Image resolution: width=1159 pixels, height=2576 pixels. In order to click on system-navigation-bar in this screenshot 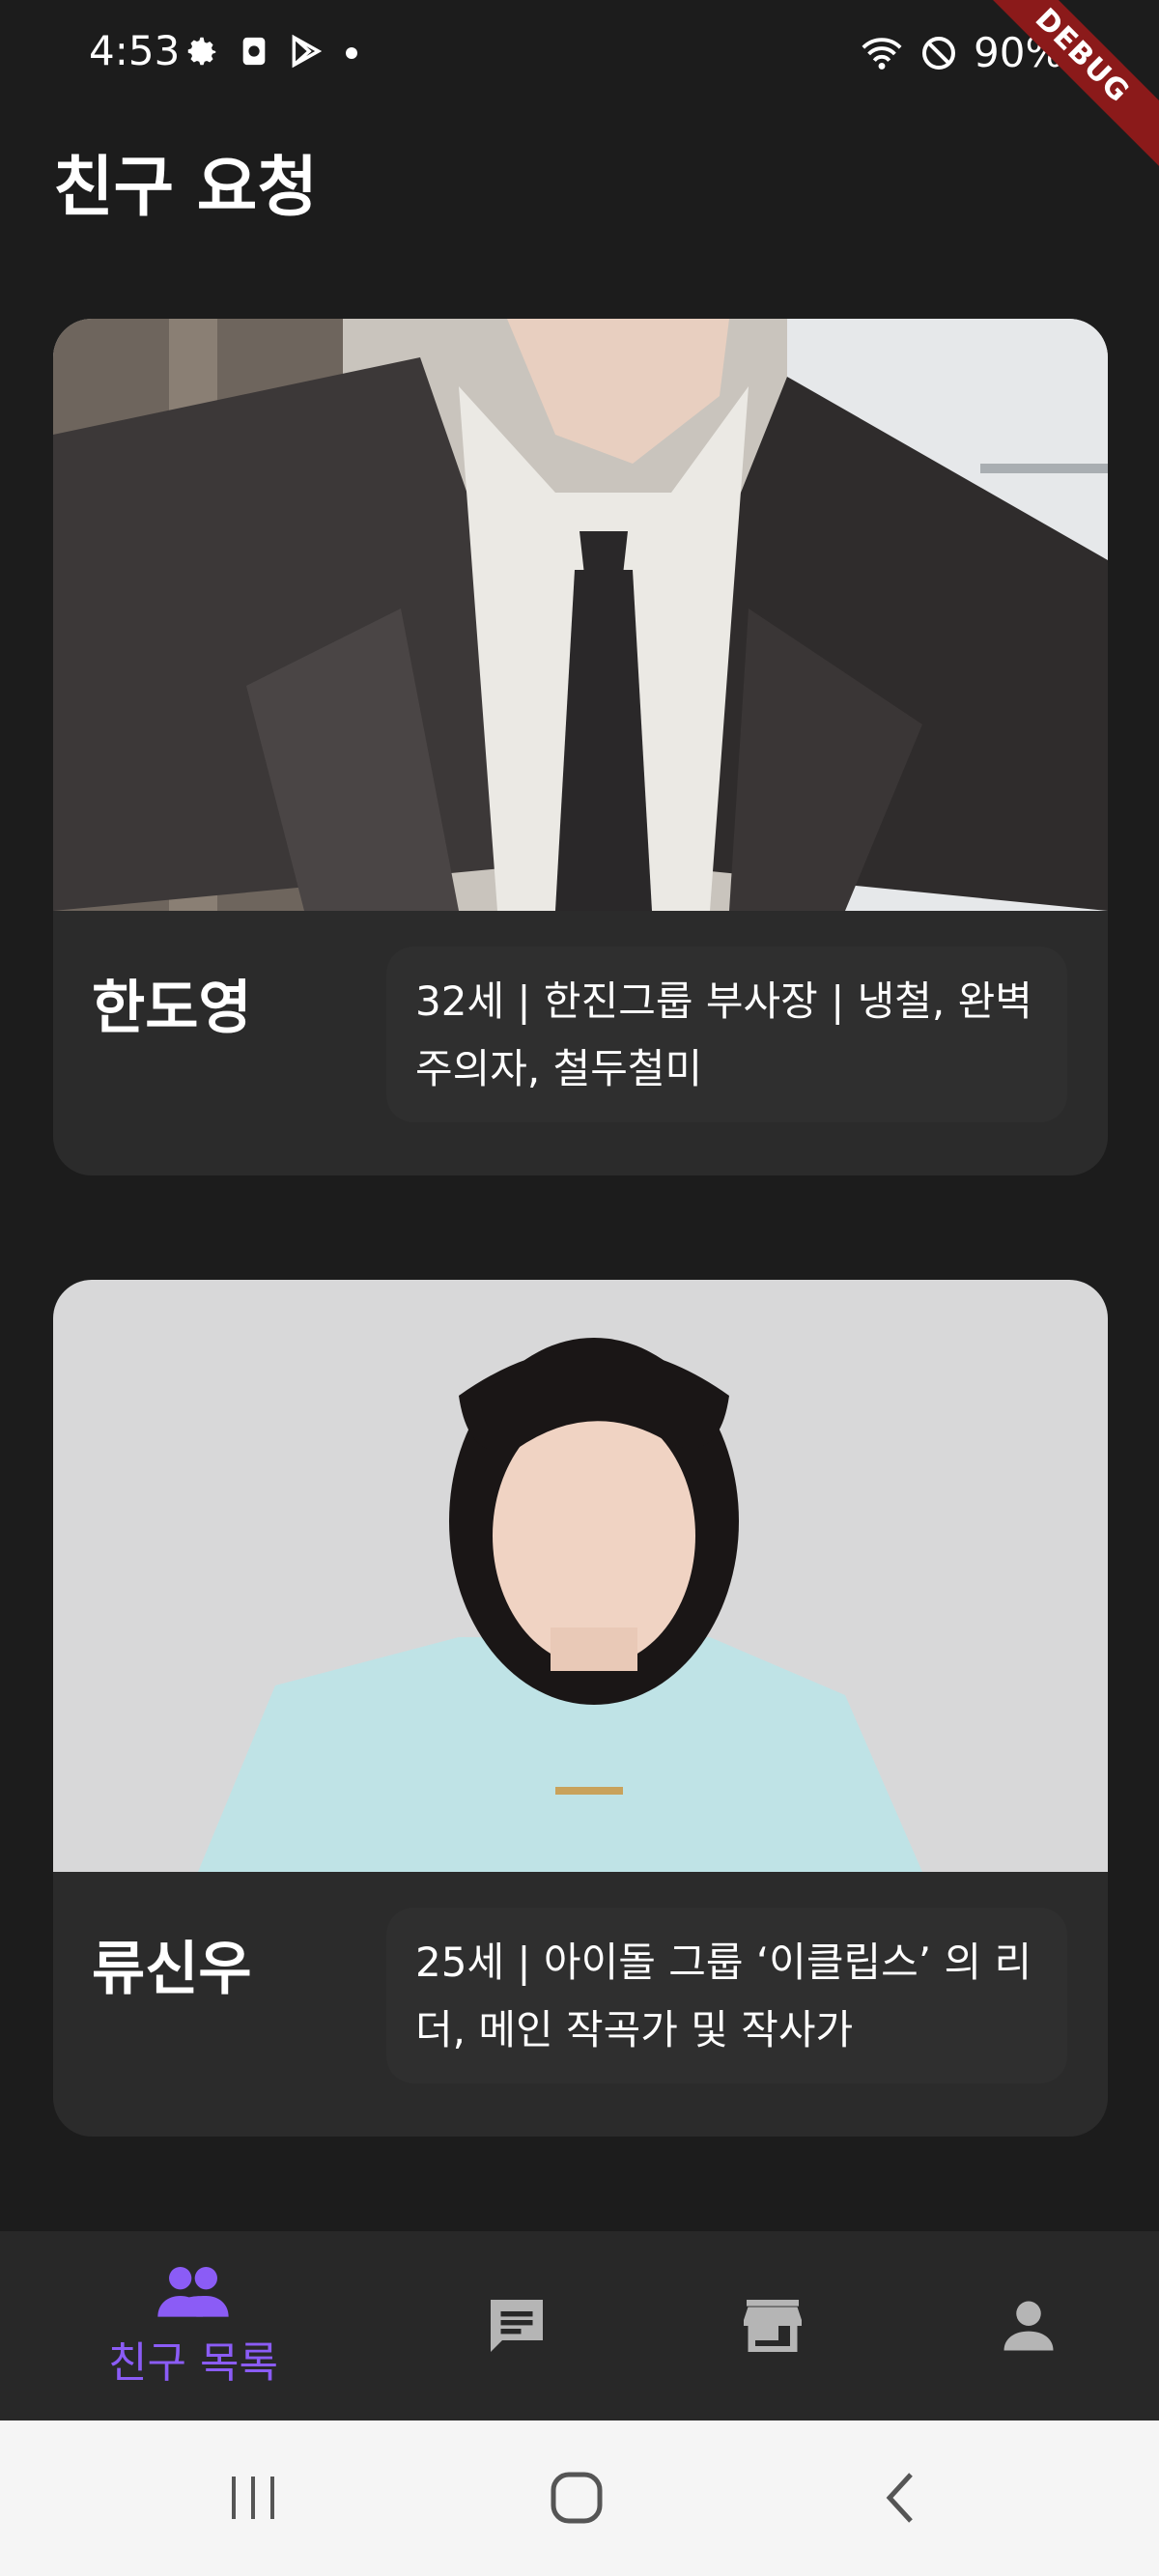, I will do `click(579, 2498)`.